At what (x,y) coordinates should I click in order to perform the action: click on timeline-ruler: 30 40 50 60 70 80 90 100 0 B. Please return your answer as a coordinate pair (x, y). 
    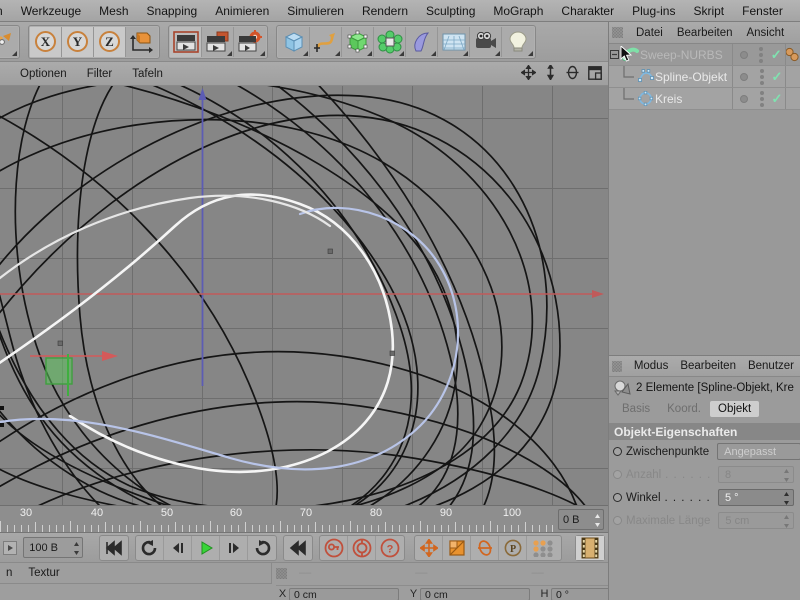
    Looking at the image, I should click on (304, 519).